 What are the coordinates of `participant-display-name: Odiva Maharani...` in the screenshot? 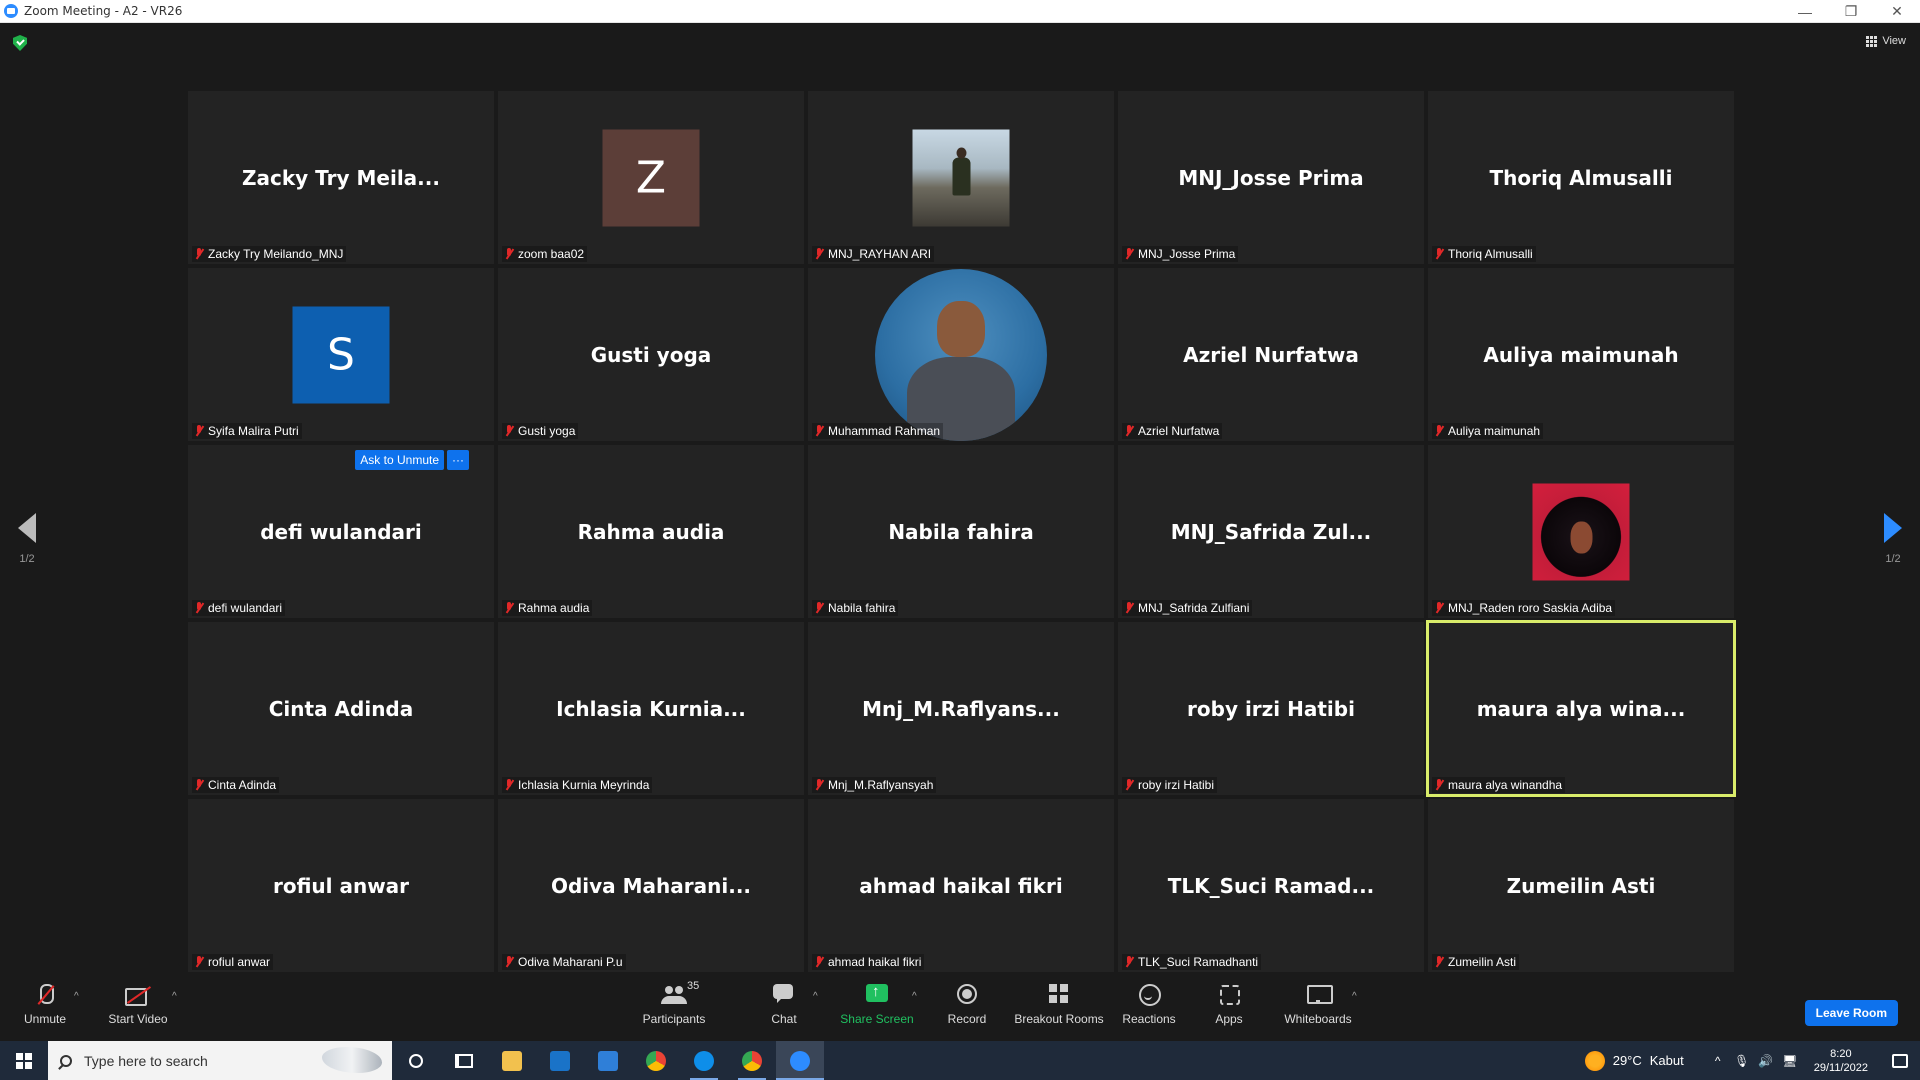 It's located at (651, 885).